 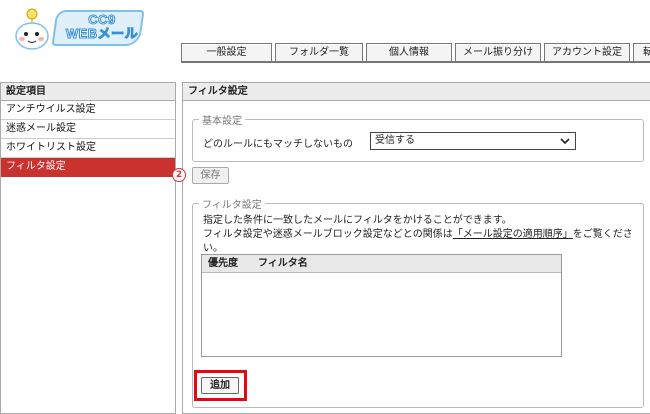 I want to click on sidebar-item-filter: フィルタ設定, so click(x=88, y=167).